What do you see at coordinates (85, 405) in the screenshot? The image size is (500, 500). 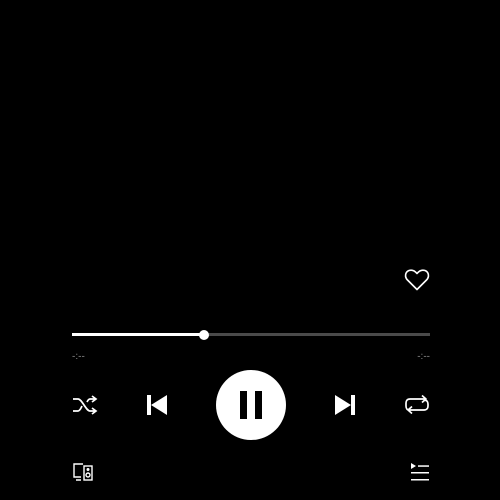 I see `shuffle-icon` at bounding box center [85, 405].